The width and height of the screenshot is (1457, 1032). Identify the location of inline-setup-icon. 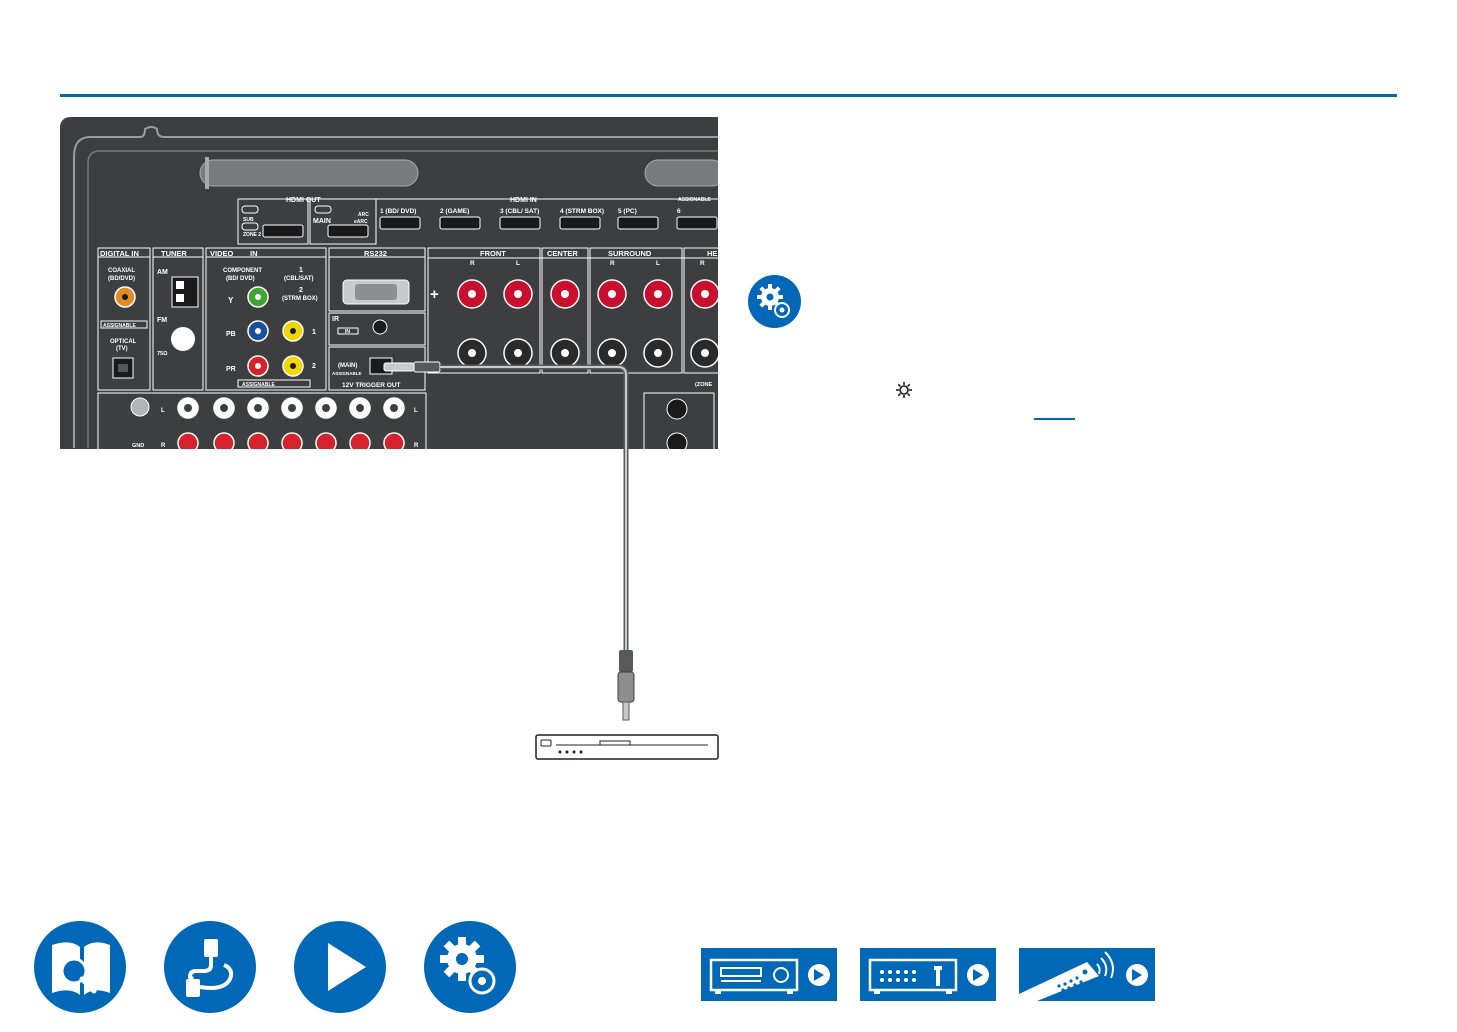
(904, 390).